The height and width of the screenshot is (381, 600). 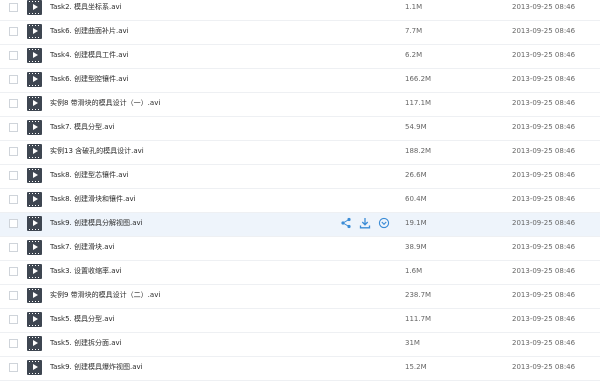 What do you see at coordinates (96, 223) in the screenshot?
I see `file-name: Task9. 创建模具分解视图.avi` at bounding box center [96, 223].